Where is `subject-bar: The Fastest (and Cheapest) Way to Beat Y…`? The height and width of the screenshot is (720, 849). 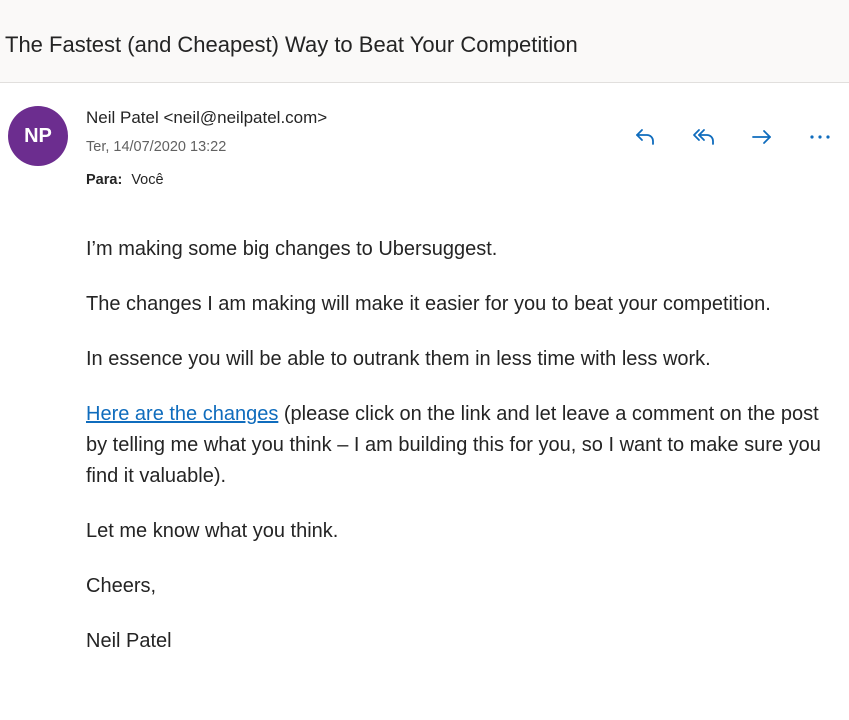 subject-bar: The Fastest (and Cheapest) Way to Beat Y… is located at coordinates (424, 41).